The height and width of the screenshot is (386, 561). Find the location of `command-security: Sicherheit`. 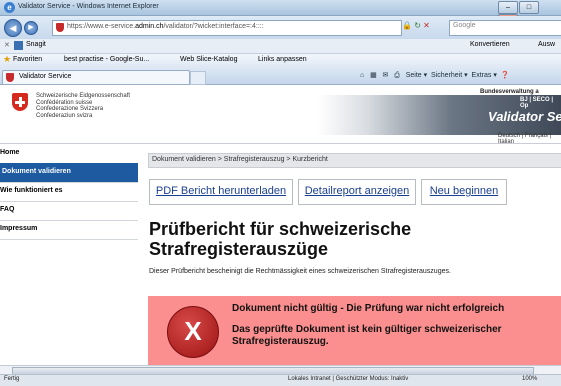

command-security: Sicherheit is located at coordinates (446, 75).